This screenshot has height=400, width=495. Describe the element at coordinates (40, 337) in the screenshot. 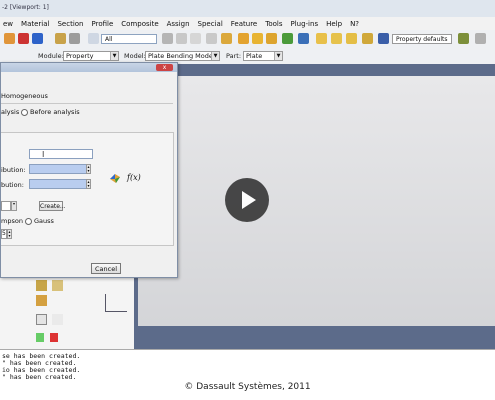

I see `check-icon` at that location.